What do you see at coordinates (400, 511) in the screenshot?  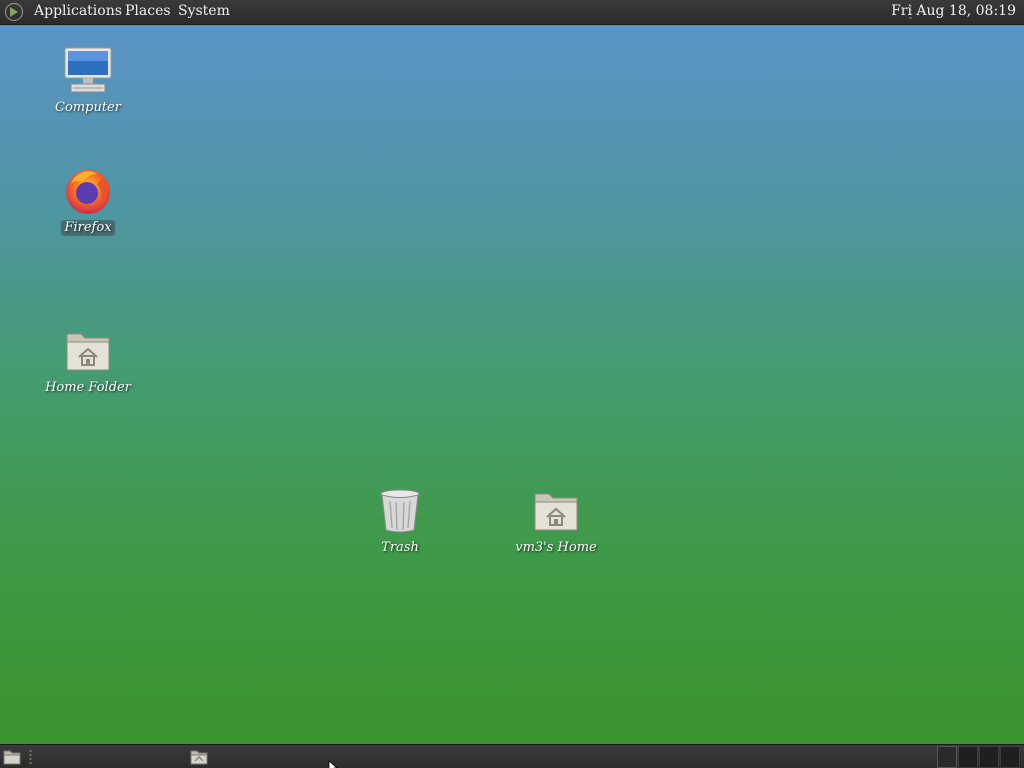 I see `trash-icon` at bounding box center [400, 511].